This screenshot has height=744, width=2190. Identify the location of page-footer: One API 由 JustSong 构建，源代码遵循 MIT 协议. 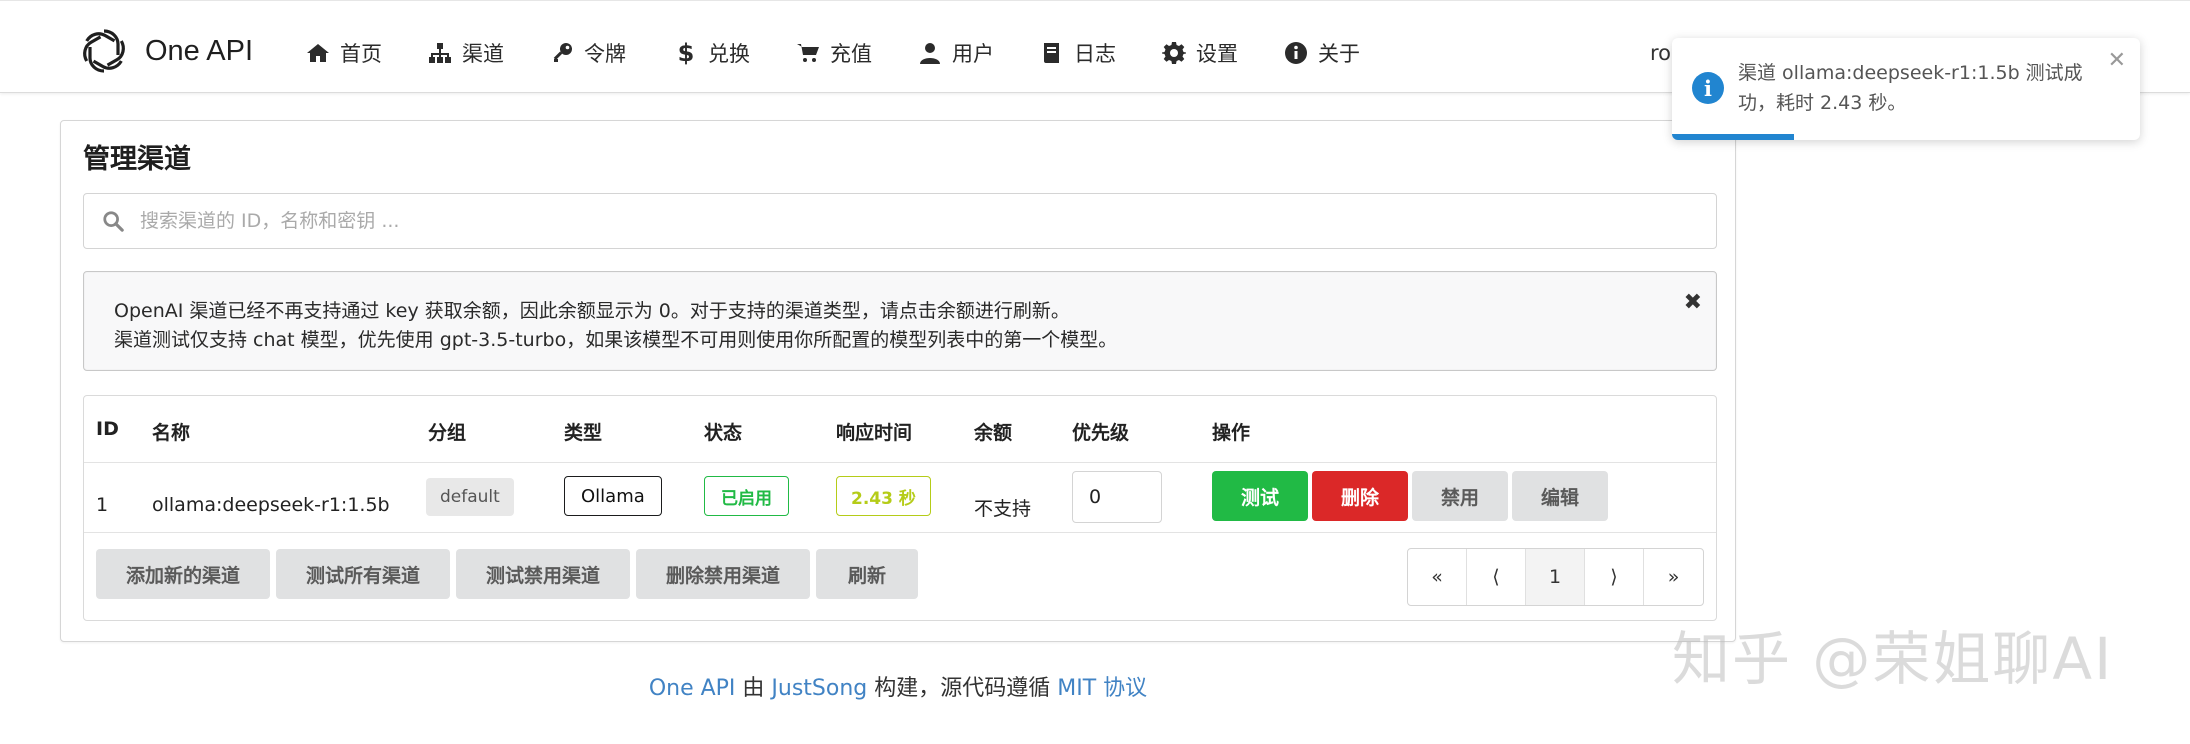
(898, 686).